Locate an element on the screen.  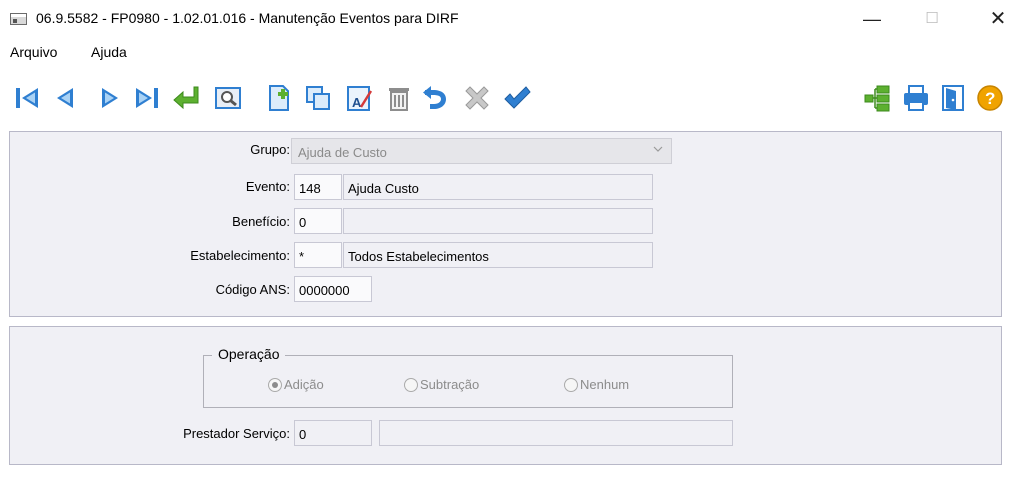
svg-text: A is located at coordinates (357, 102).